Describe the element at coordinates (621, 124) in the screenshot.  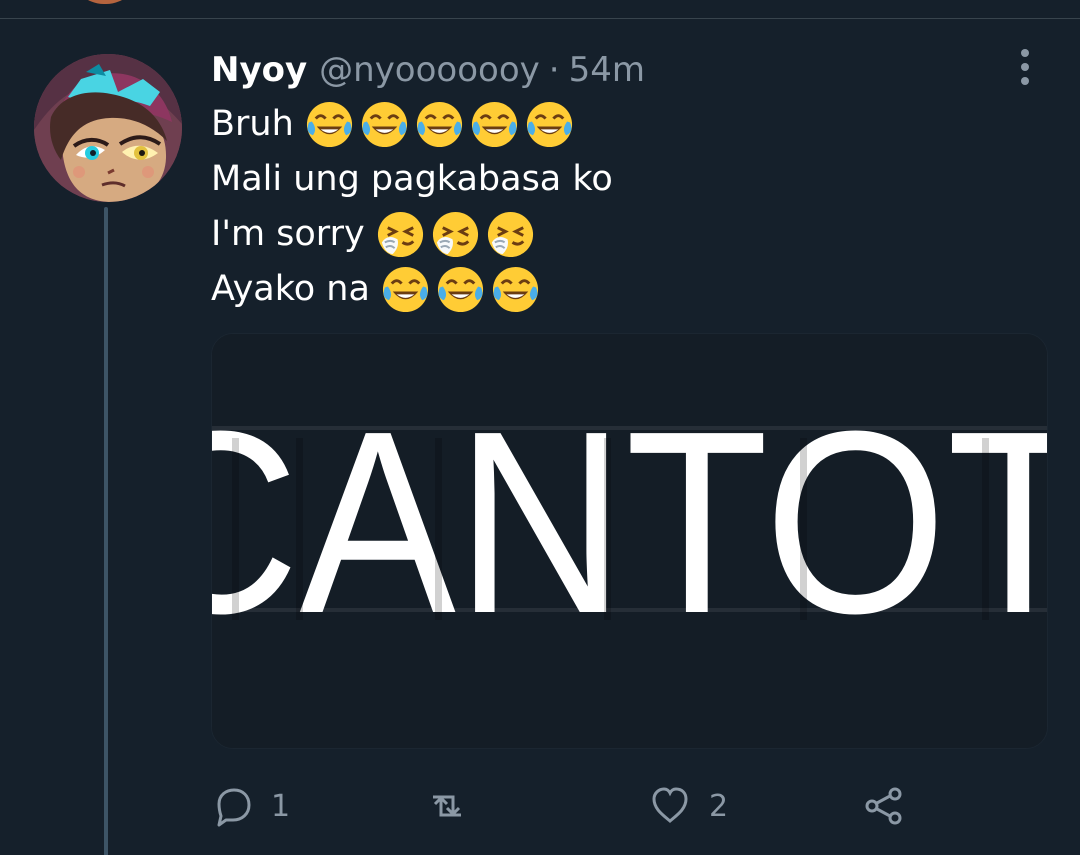
I see `tweet-line: Bruh` at that location.